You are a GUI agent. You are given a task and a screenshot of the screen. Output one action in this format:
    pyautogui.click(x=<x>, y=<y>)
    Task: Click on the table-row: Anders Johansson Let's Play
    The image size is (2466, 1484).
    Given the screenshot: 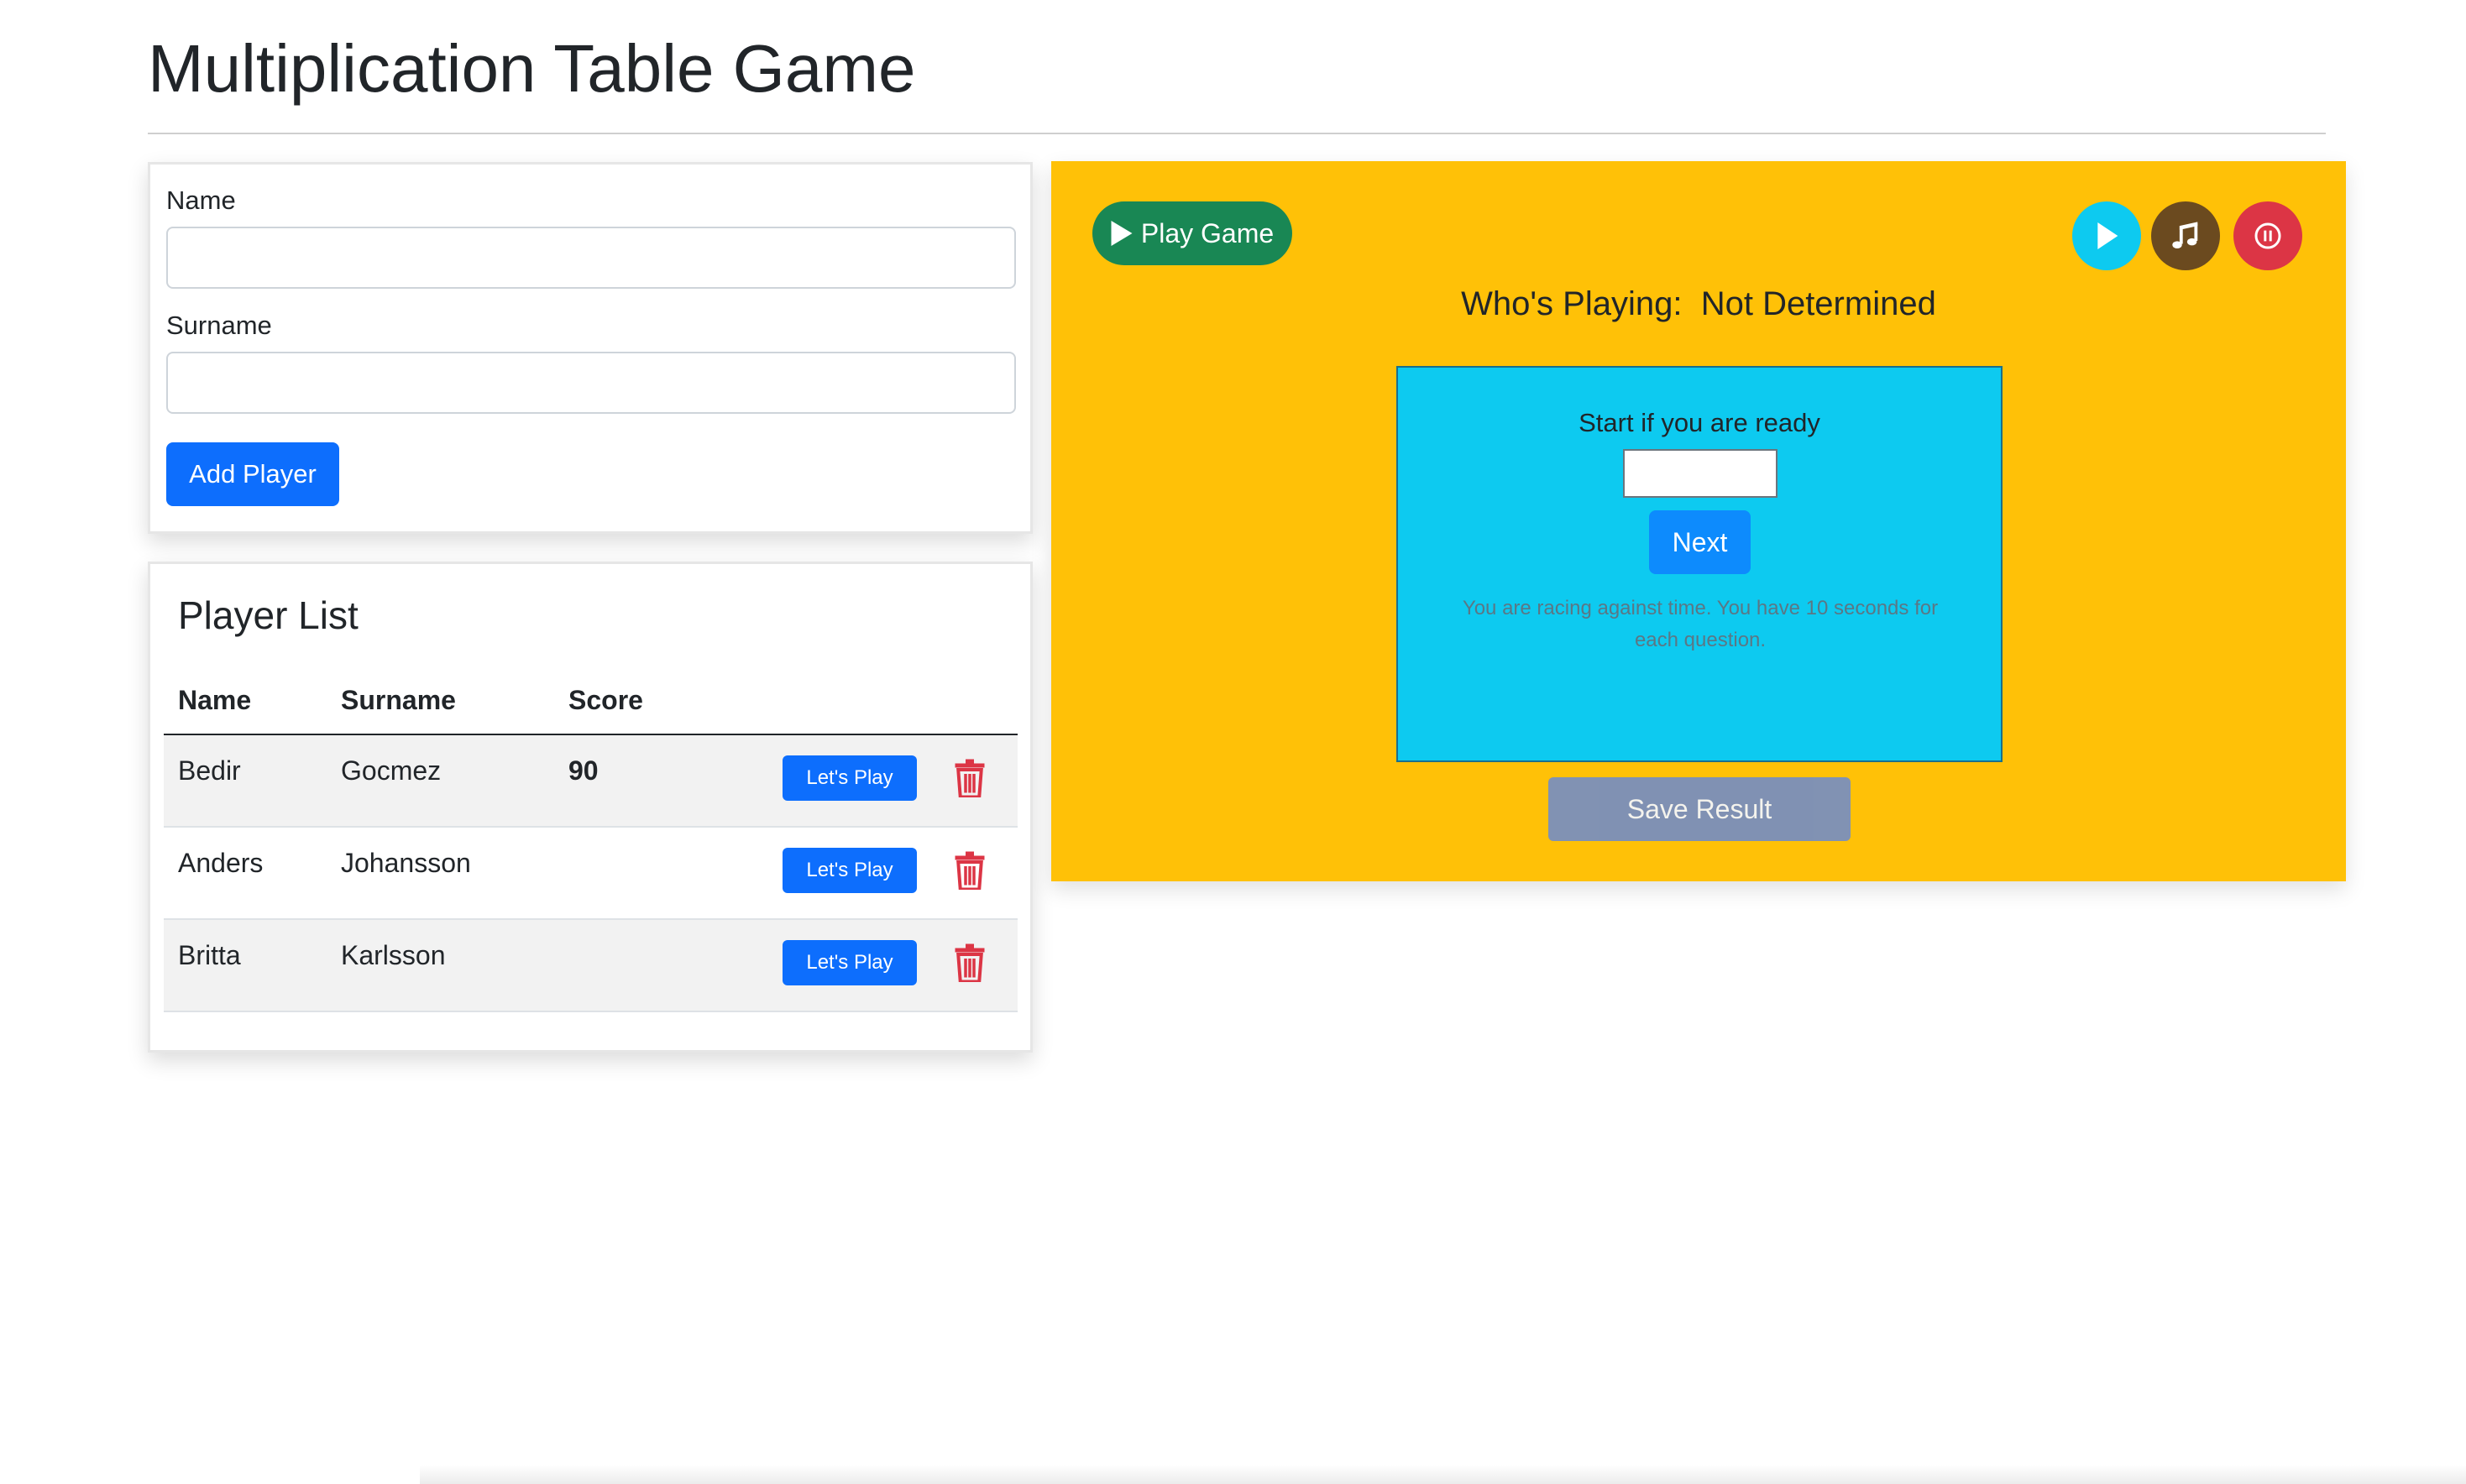 What is the action you would take?
    pyautogui.click(x=591, y=874)
    